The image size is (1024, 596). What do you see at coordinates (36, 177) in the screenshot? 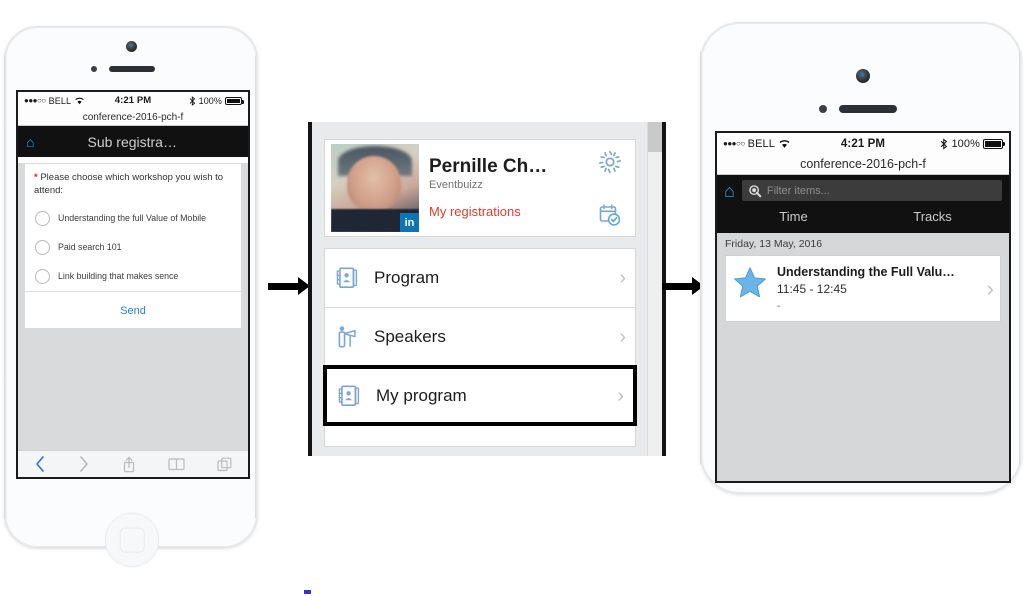
I see `required-marker: *` at bounding box center [36, 177].